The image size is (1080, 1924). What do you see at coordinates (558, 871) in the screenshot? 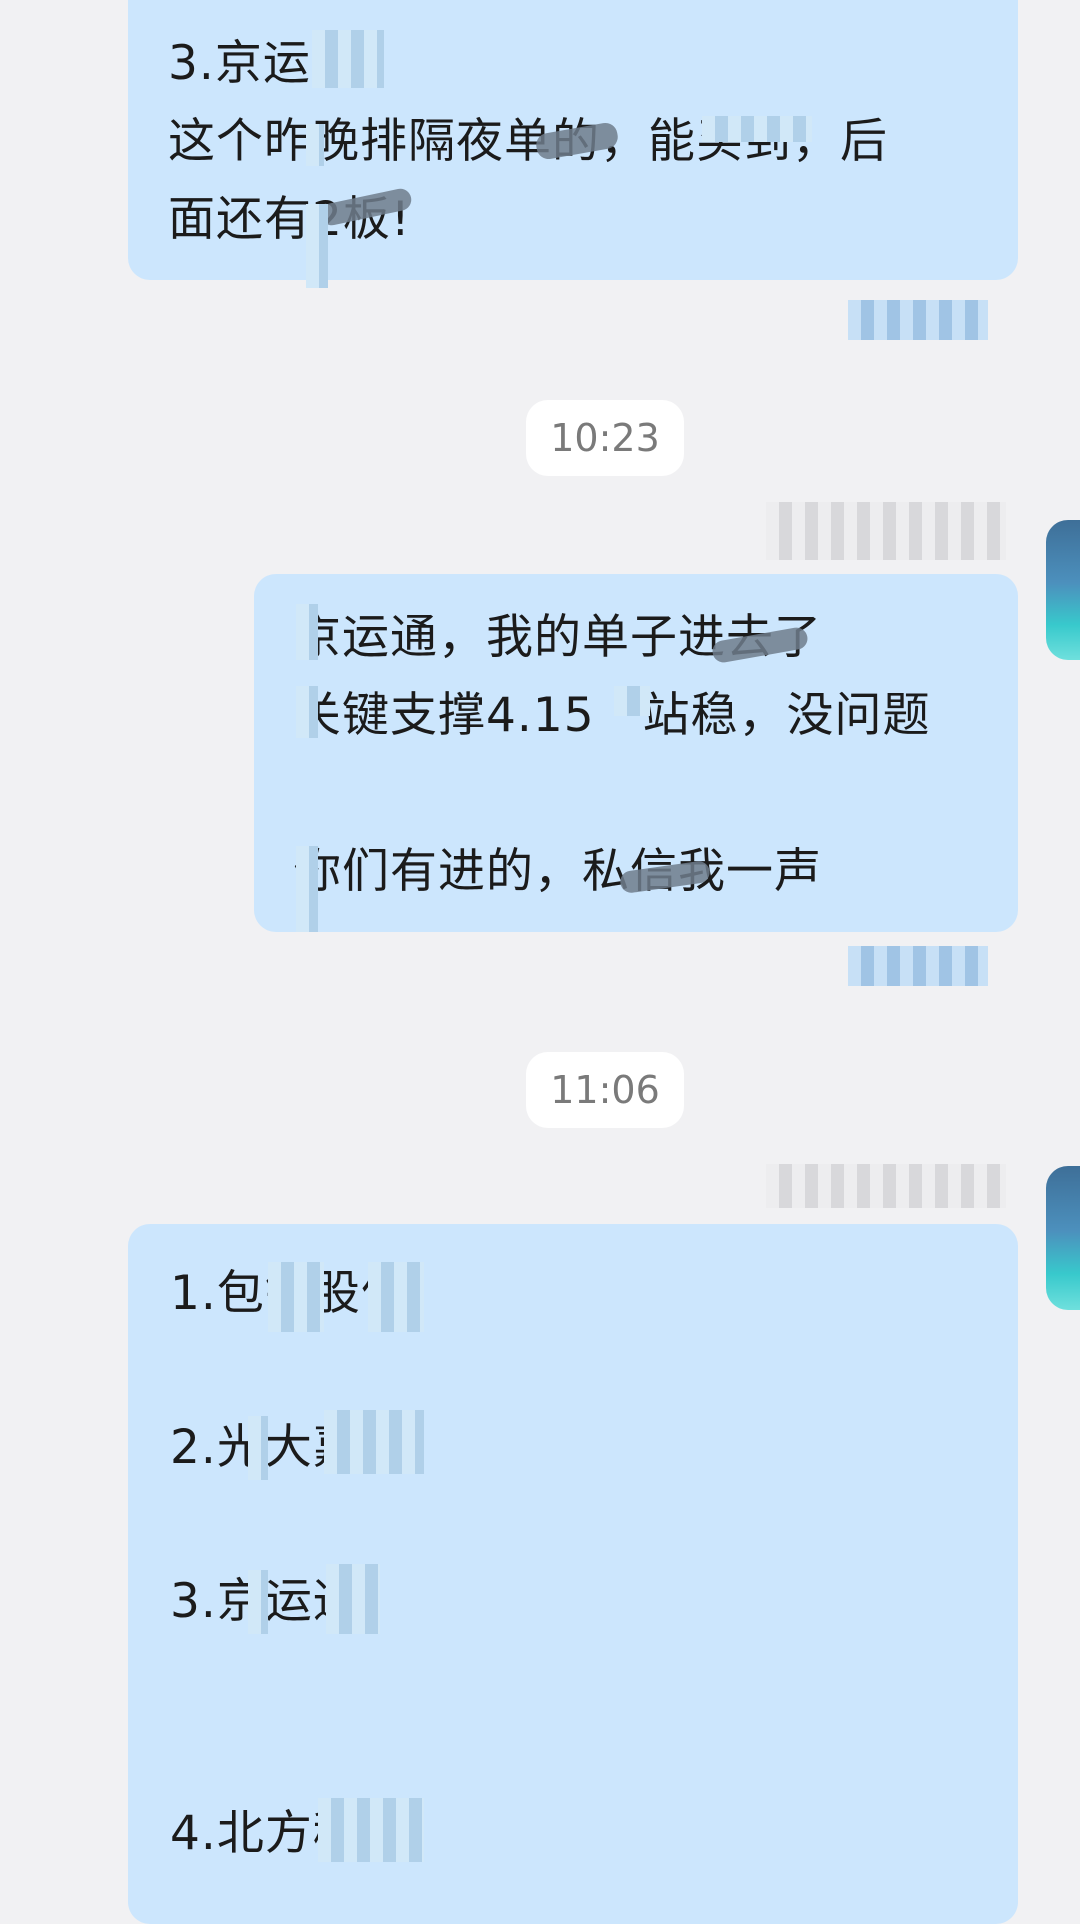
I see `message-2-line-4: 你们有进的，私信我一声` at bounding box center [558, 871].